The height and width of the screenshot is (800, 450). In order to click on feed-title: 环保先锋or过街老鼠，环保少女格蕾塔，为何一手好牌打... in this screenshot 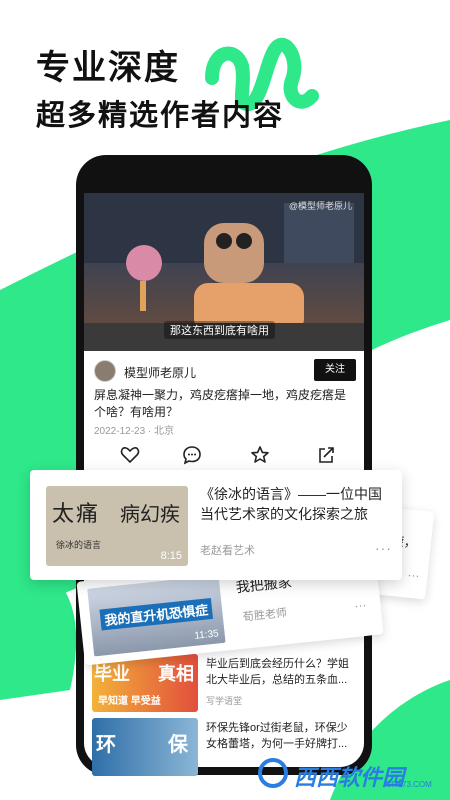, I will do `click(277, 736)`.